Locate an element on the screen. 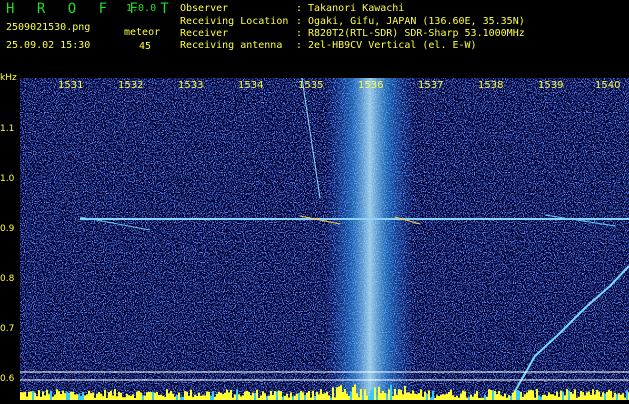 The image size is (629, 404). y-tick-label: 0.8 is located at coordinates (7, 279).